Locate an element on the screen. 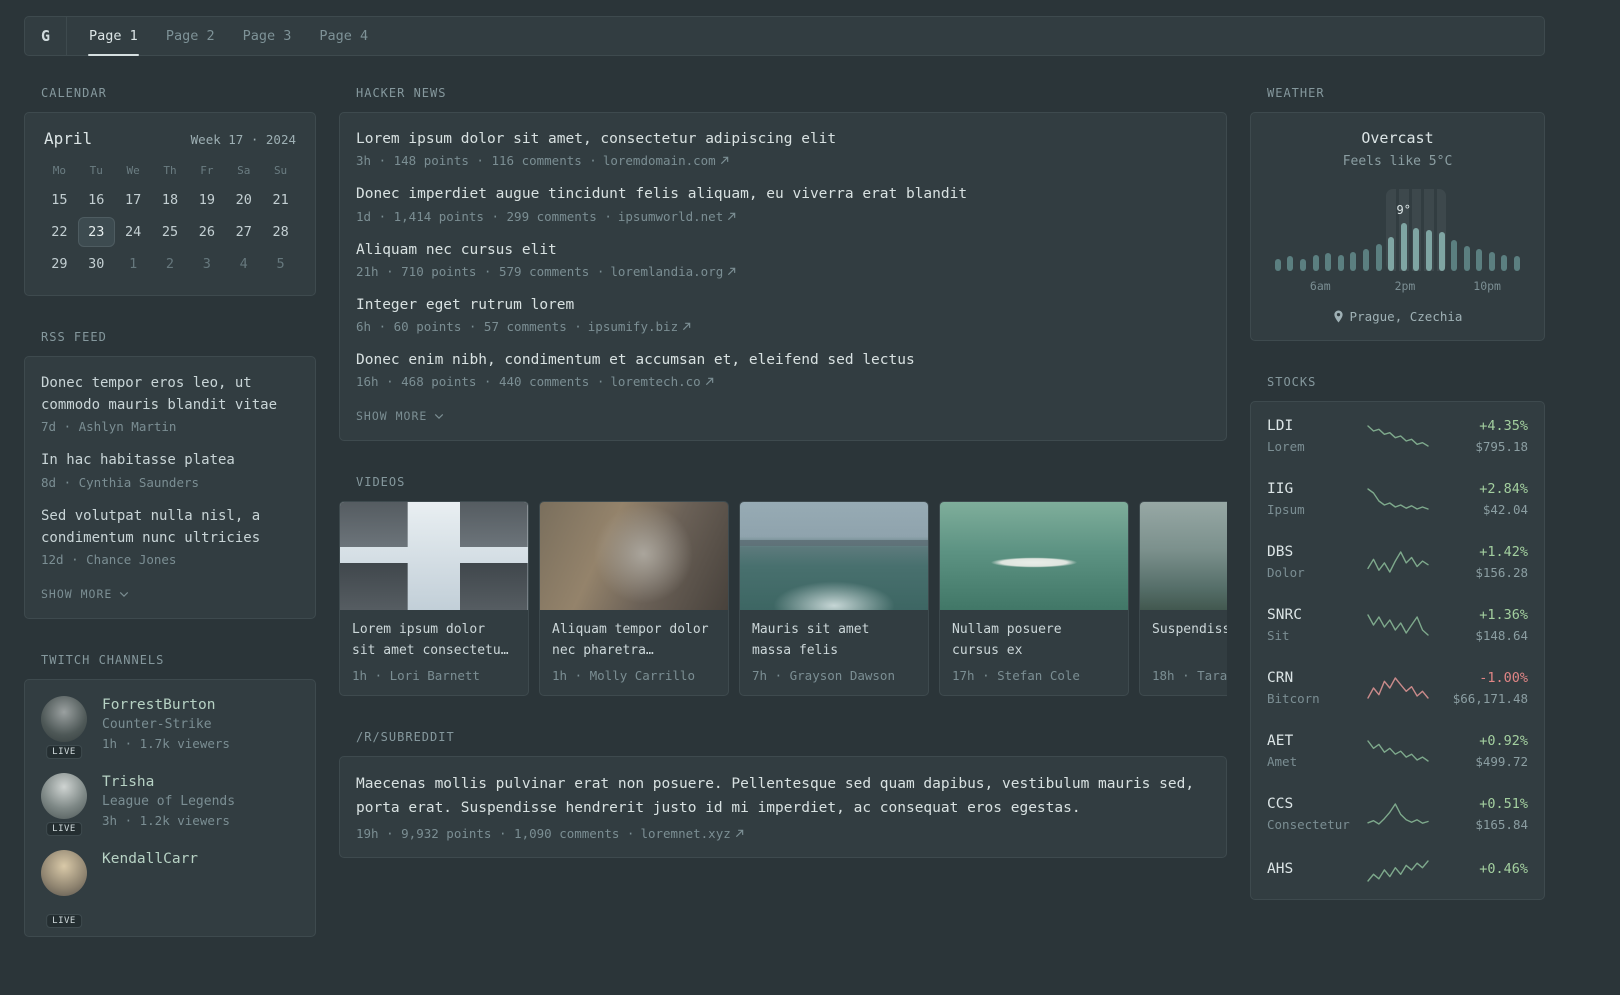 The image size is (1620, 995). stock-name: Bitcorn is located at coordinates (1293, 698).